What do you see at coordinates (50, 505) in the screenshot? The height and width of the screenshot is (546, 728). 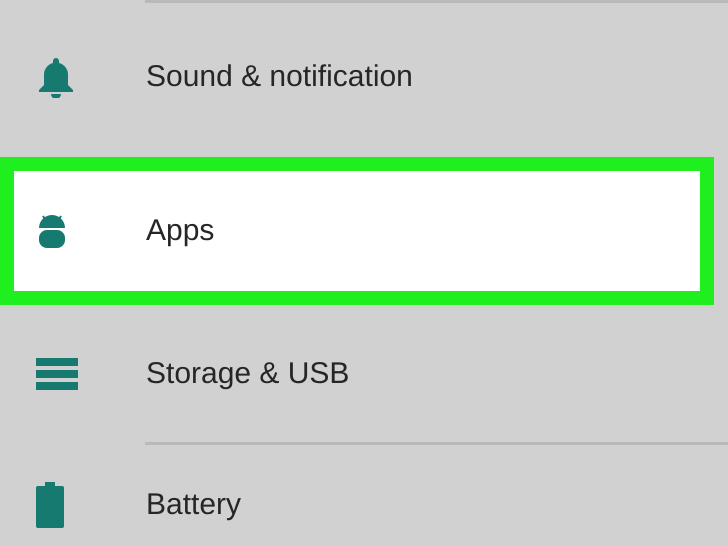 I see `battery-icon` at bounding box center [50, 505].